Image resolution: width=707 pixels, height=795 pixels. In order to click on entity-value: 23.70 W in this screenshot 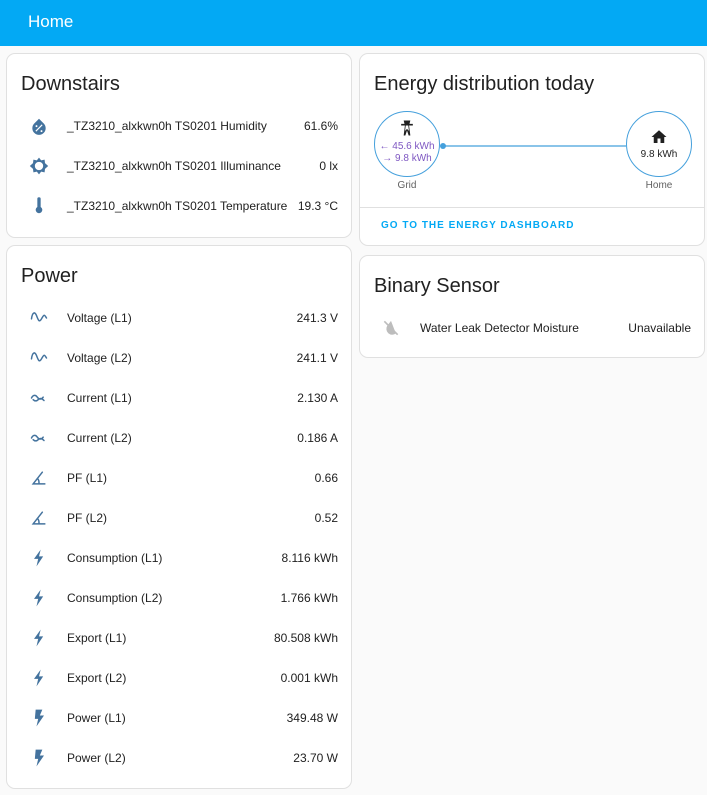, I will do `click(315, 758)`.